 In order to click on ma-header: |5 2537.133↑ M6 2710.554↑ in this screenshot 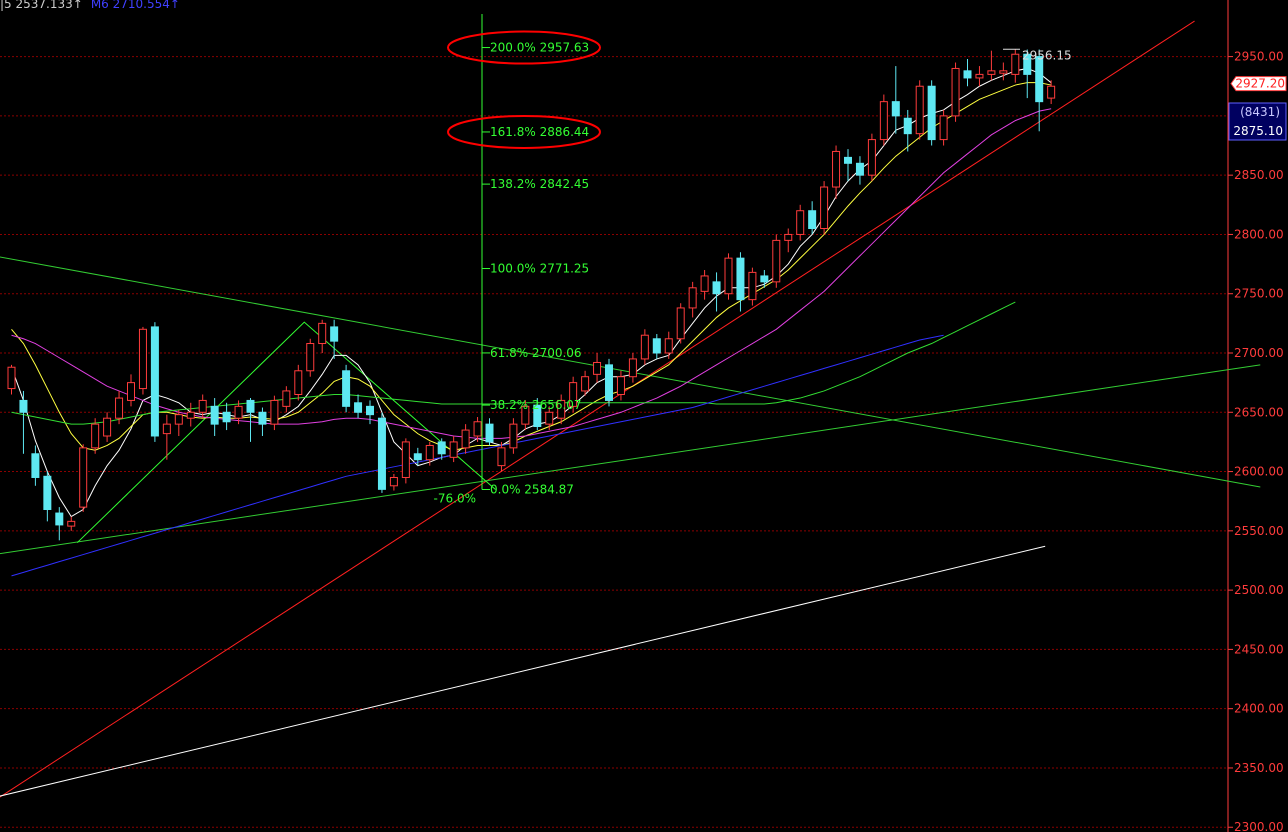, I will do `click(90, 5)`.